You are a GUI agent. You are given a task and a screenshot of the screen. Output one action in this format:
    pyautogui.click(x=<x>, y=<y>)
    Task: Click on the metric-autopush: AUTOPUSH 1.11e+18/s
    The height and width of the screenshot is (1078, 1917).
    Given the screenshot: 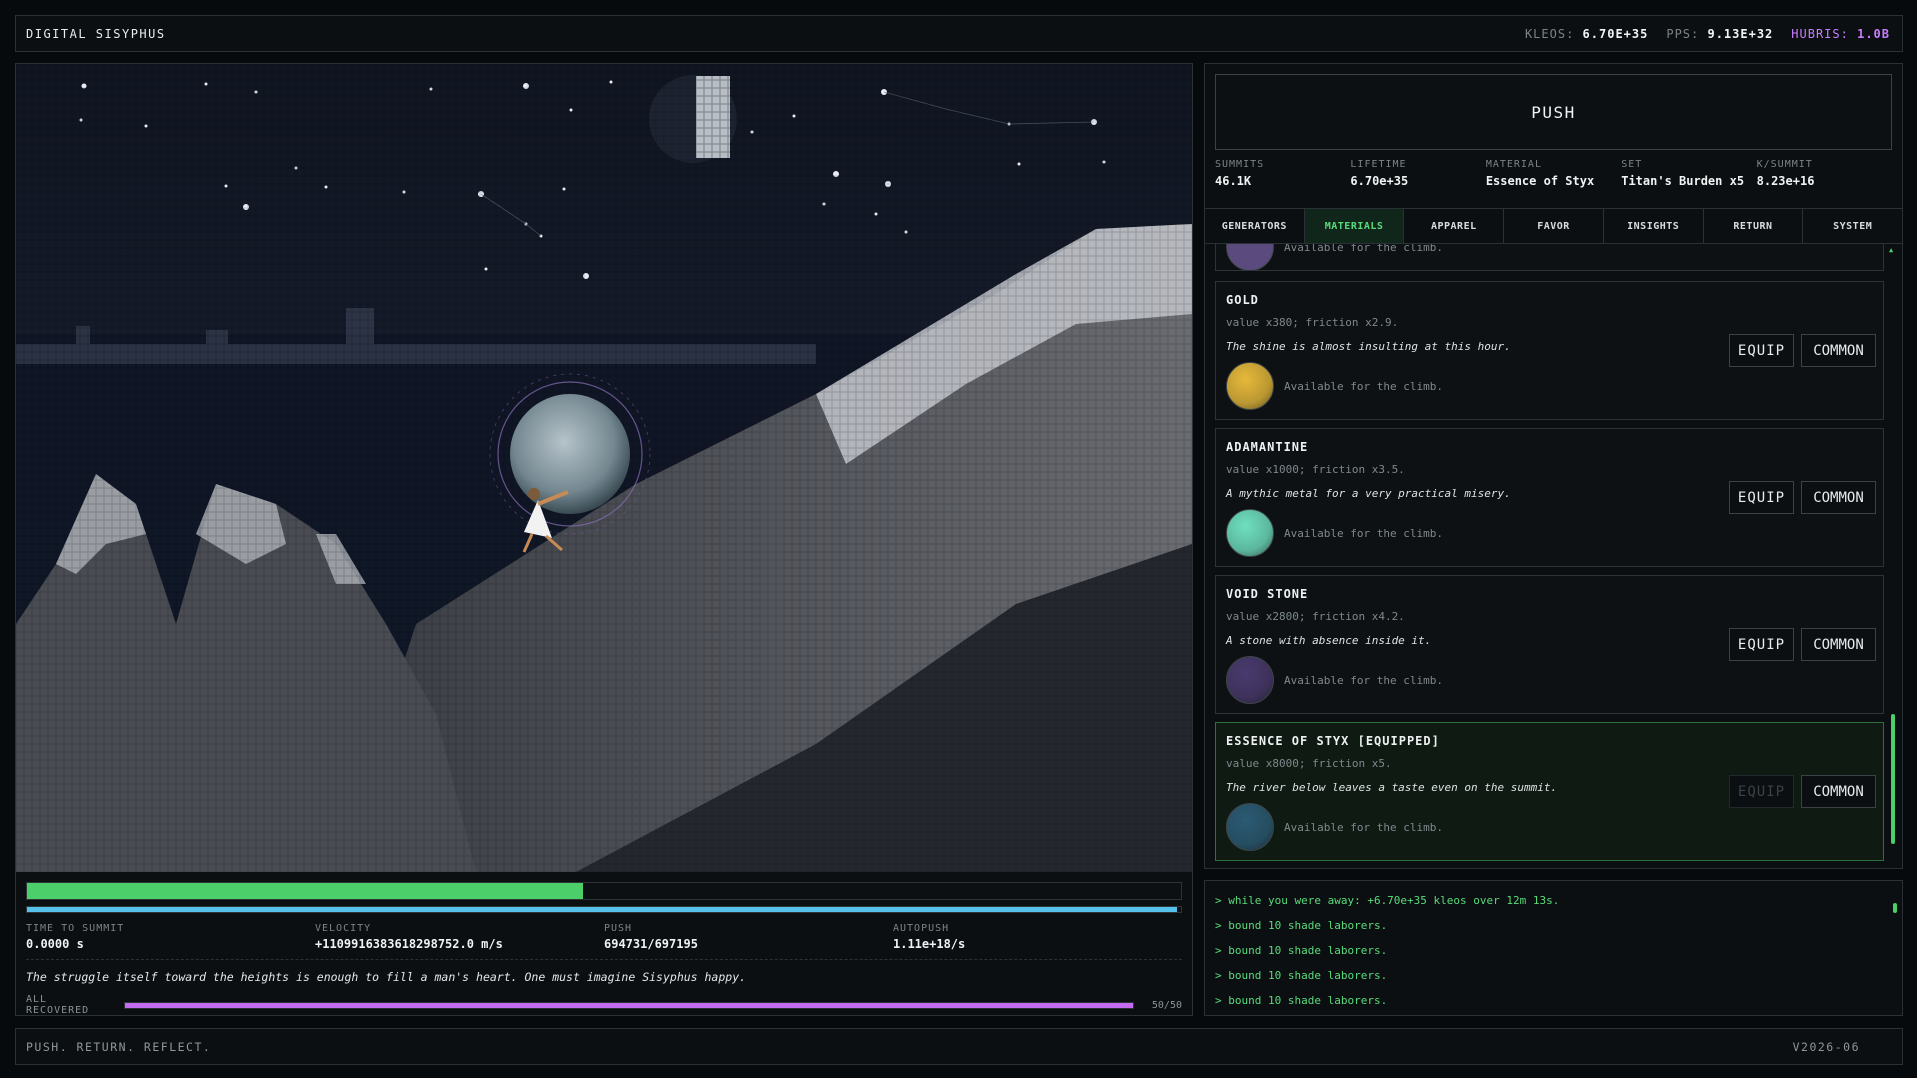 What is the action you would take?
    pyautogui.click(x=929, y=937)
    